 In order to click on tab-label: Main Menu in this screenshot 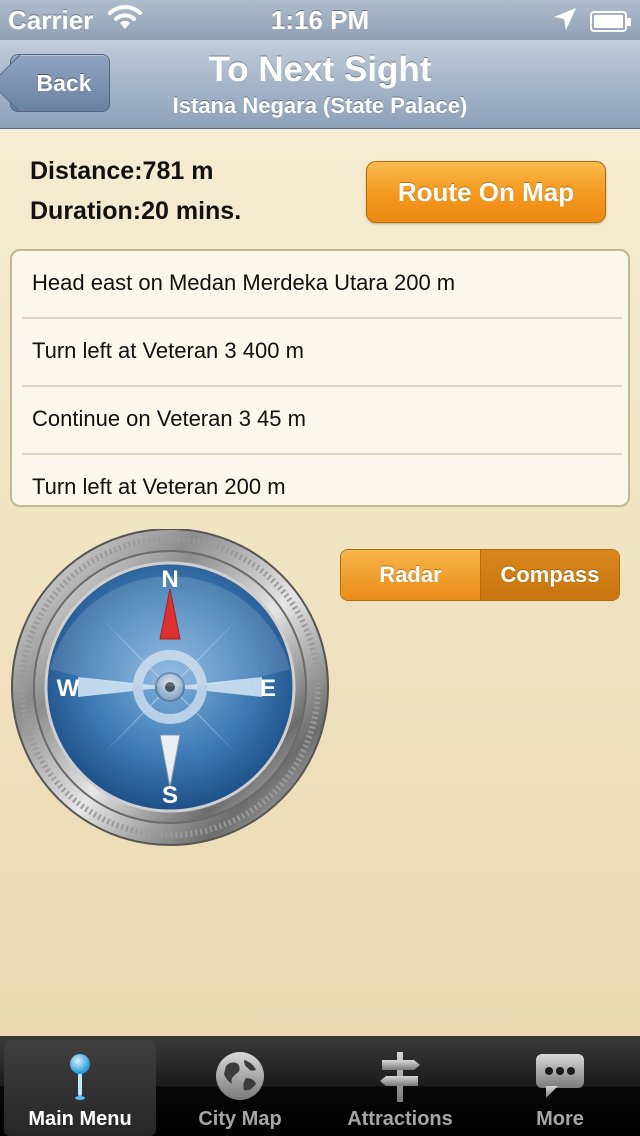, I will do `click(80, 1119)`.